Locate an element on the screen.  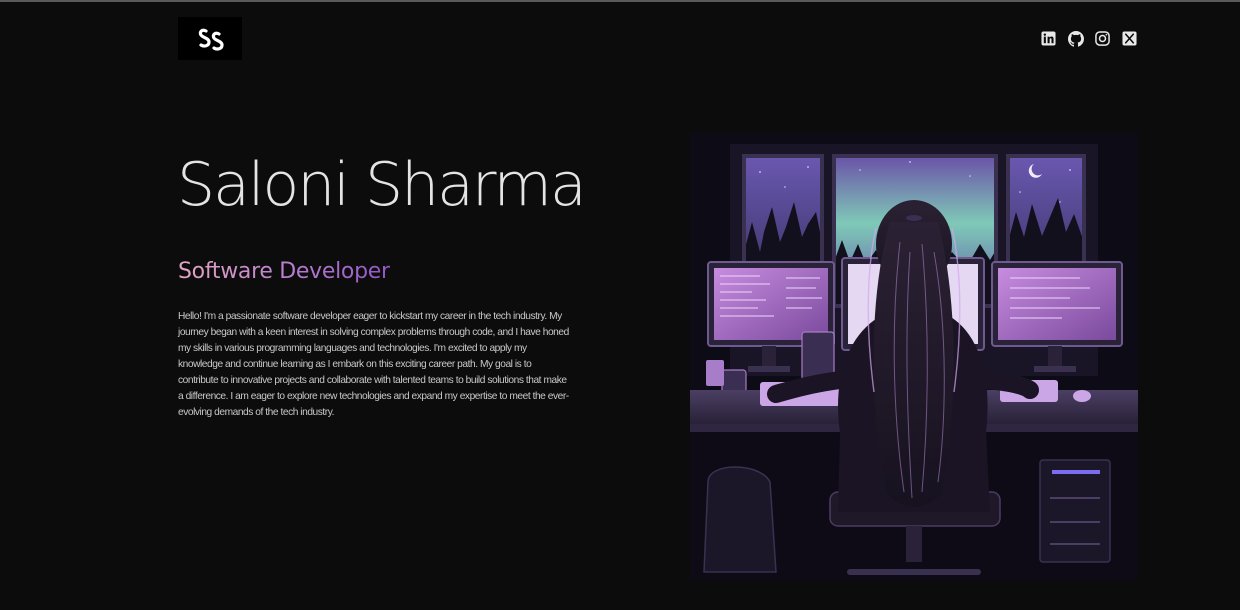
ss-monogram-icon is located at coordinates (211, 39).